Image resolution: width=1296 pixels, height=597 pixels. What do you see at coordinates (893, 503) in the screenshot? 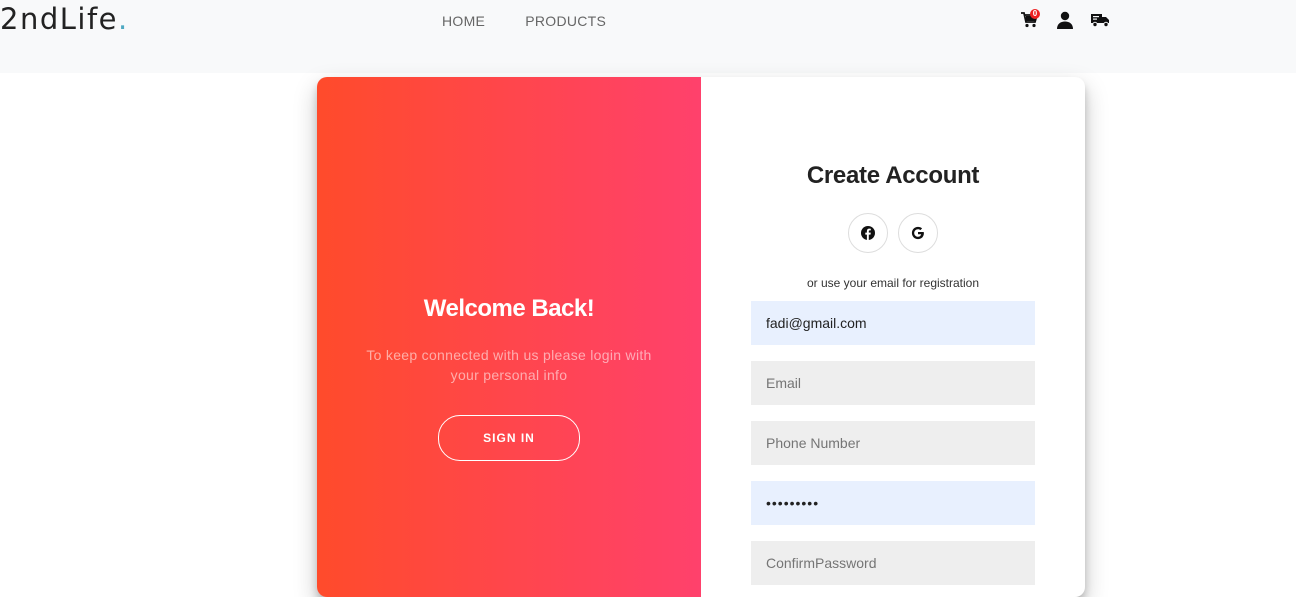
I see `password-field` at bounding box center [893, 503].